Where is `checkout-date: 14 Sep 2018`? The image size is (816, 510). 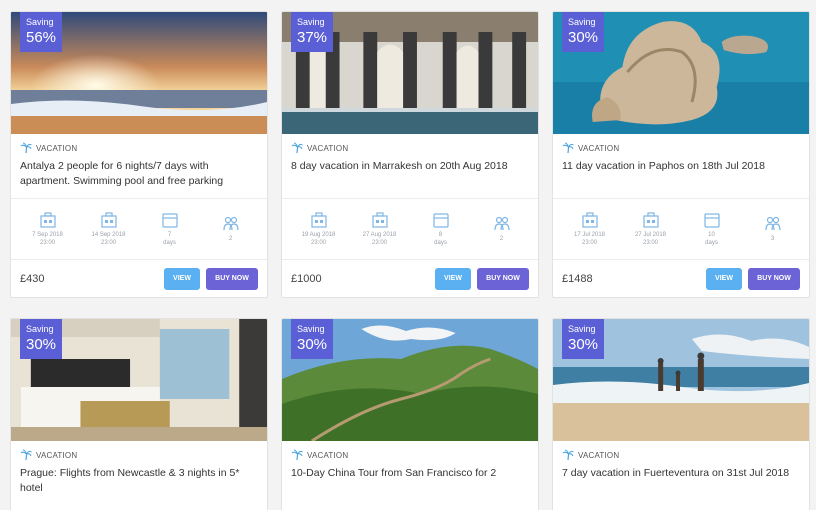
checkout-date: 14 Sep 2018 is located at coordinates (108, 235).